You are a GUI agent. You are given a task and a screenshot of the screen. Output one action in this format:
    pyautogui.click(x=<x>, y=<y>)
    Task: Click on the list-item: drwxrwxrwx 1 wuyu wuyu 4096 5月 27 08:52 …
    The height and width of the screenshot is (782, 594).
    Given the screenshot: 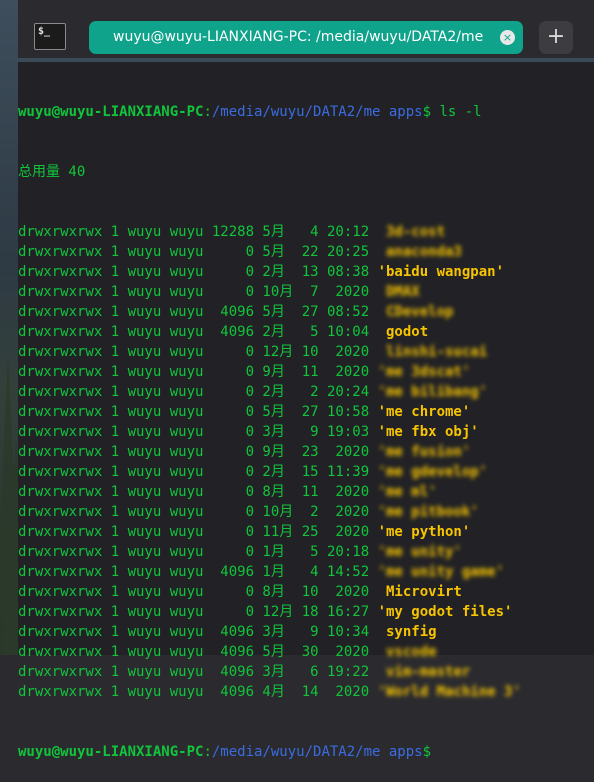 What is the action you would take?
    pyautogui.click(x=306, y=312)
    